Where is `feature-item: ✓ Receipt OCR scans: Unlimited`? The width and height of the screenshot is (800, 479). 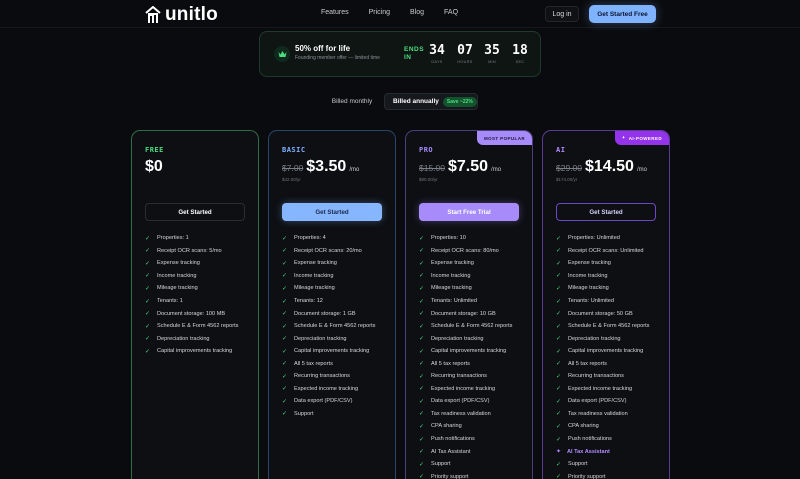
feature-item: ✓ Receipt OCR scans: Unlimited is located at coordinates (602, 251).